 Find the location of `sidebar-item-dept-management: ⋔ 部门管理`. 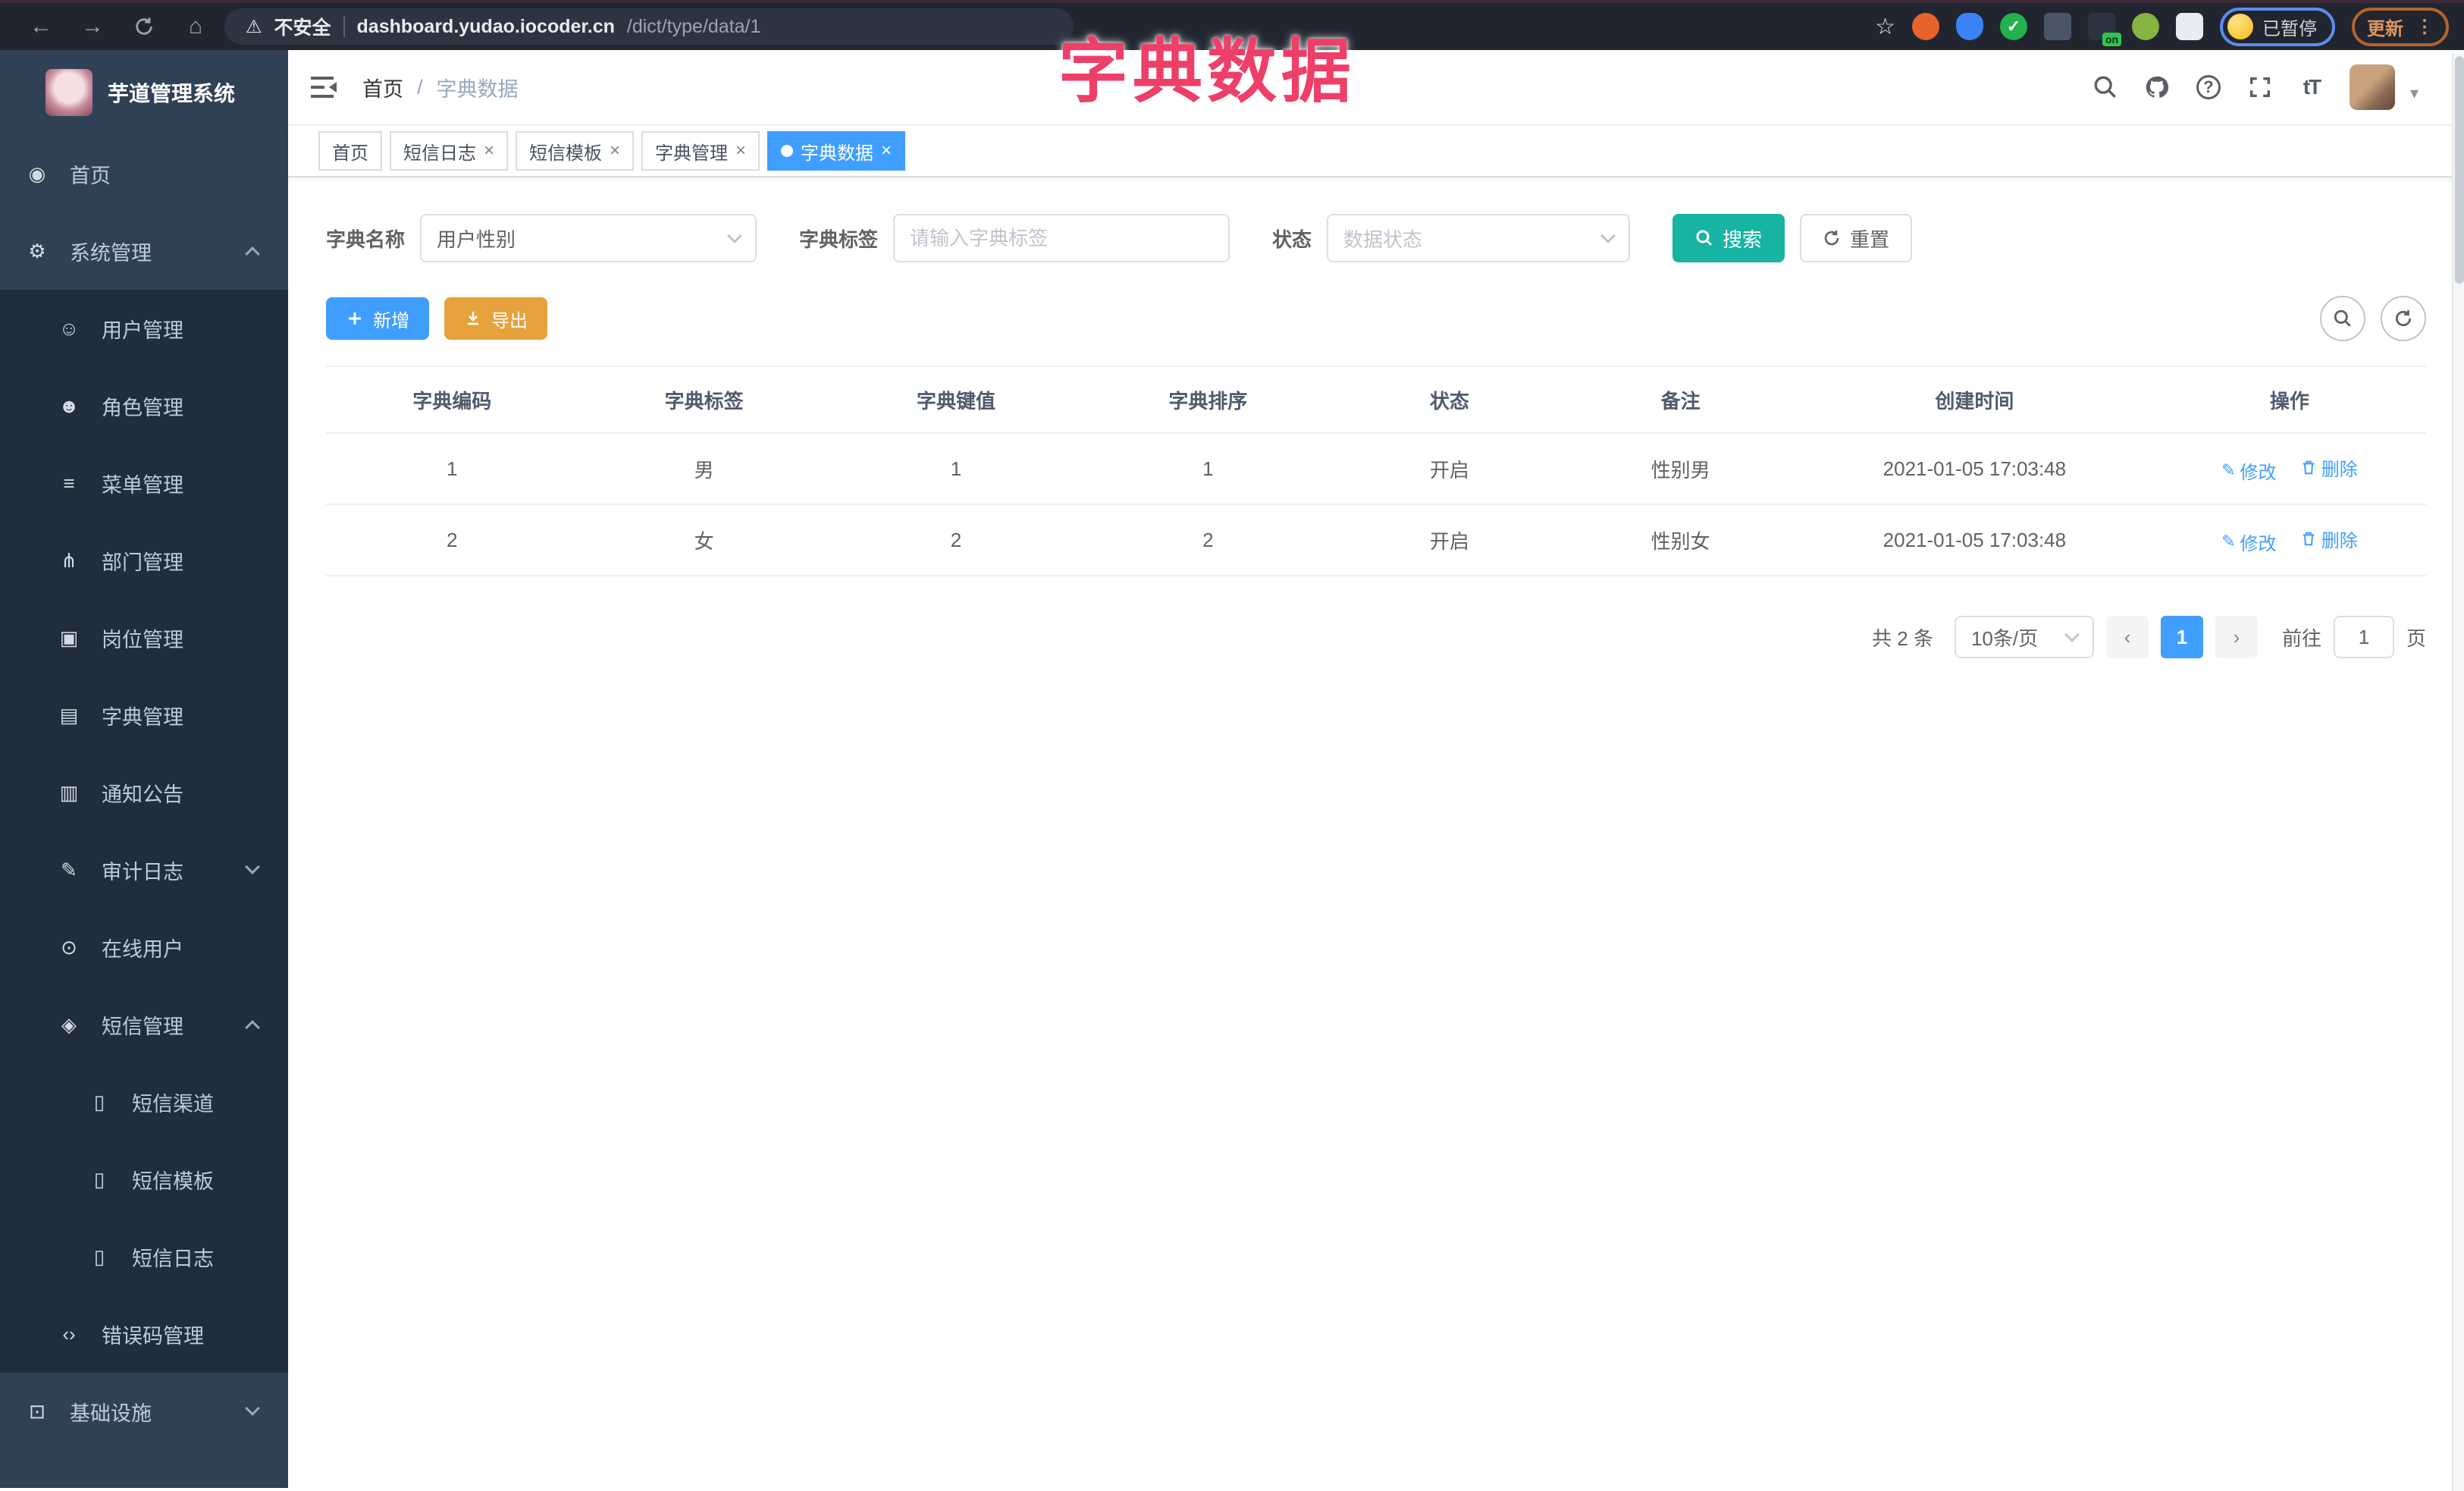

sidebar-item-dept-management: ⋔ 部门管理 is located at coordinates (144, 560).